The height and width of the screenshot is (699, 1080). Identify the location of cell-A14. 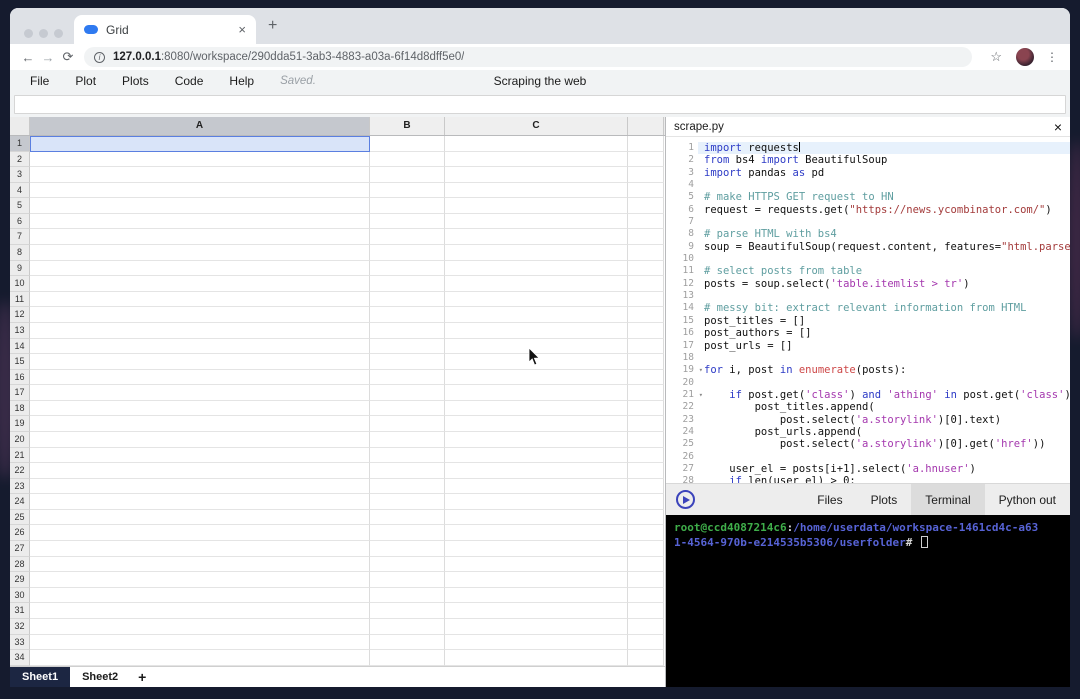
(200, 346).